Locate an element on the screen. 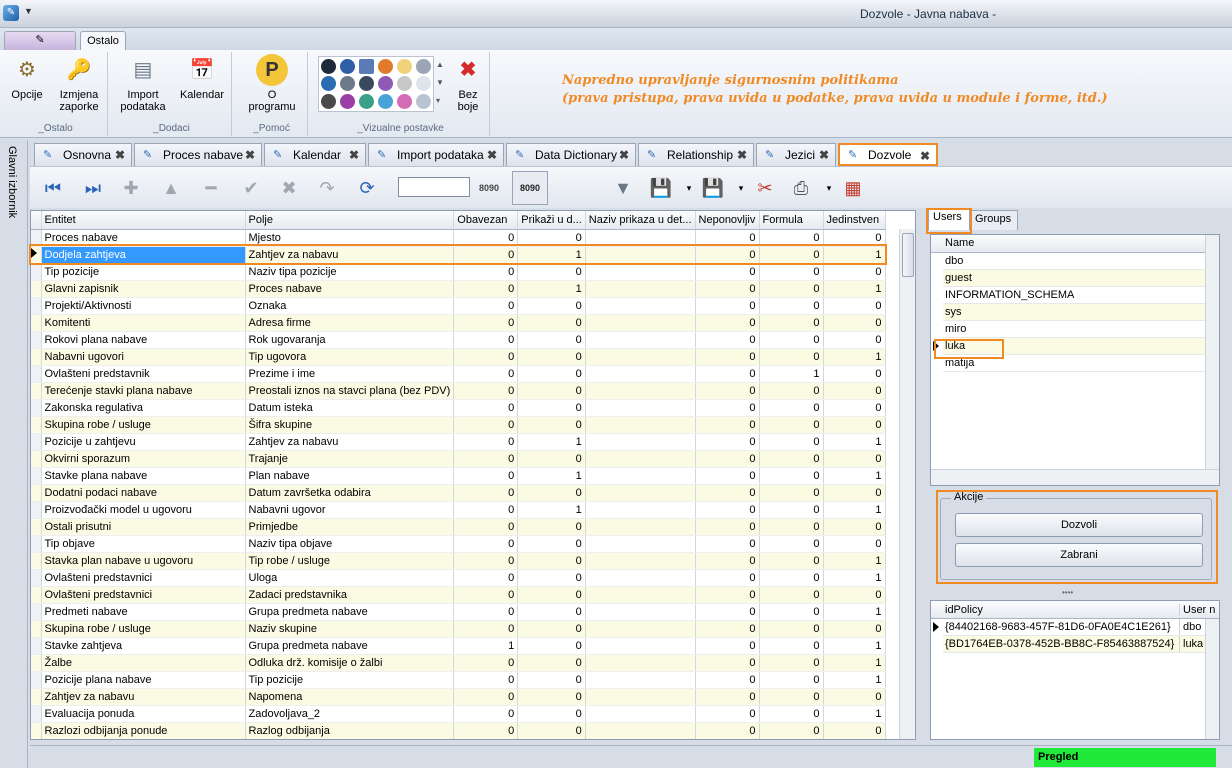 The width and height of the screenshot is (1232, 768). table-row: Glavni zapisnik Proces nabave 0 1 0 0 1 is located at coordinates (458, 289).